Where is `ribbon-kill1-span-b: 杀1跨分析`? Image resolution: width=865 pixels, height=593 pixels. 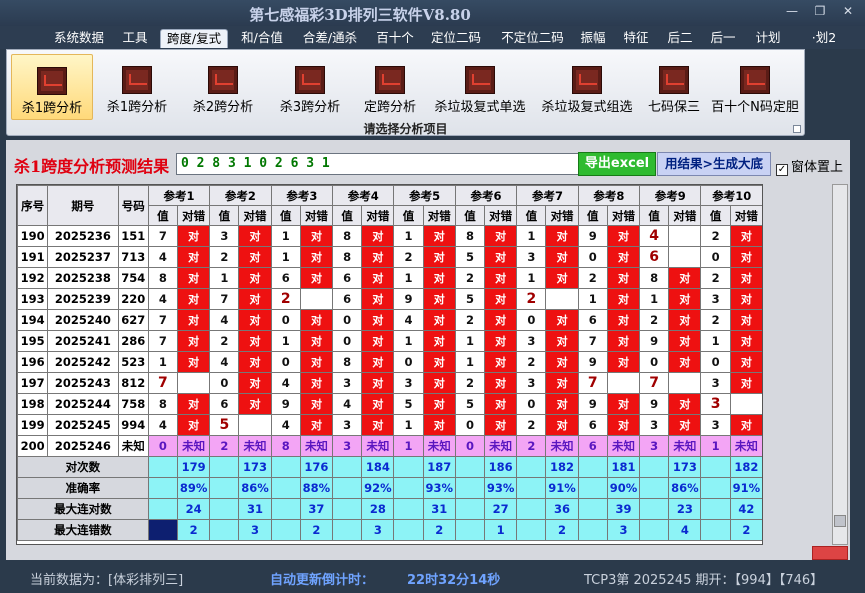 ribbon-kill1-span-b: 杀1跨分析 is located at coordinates (137, 87).